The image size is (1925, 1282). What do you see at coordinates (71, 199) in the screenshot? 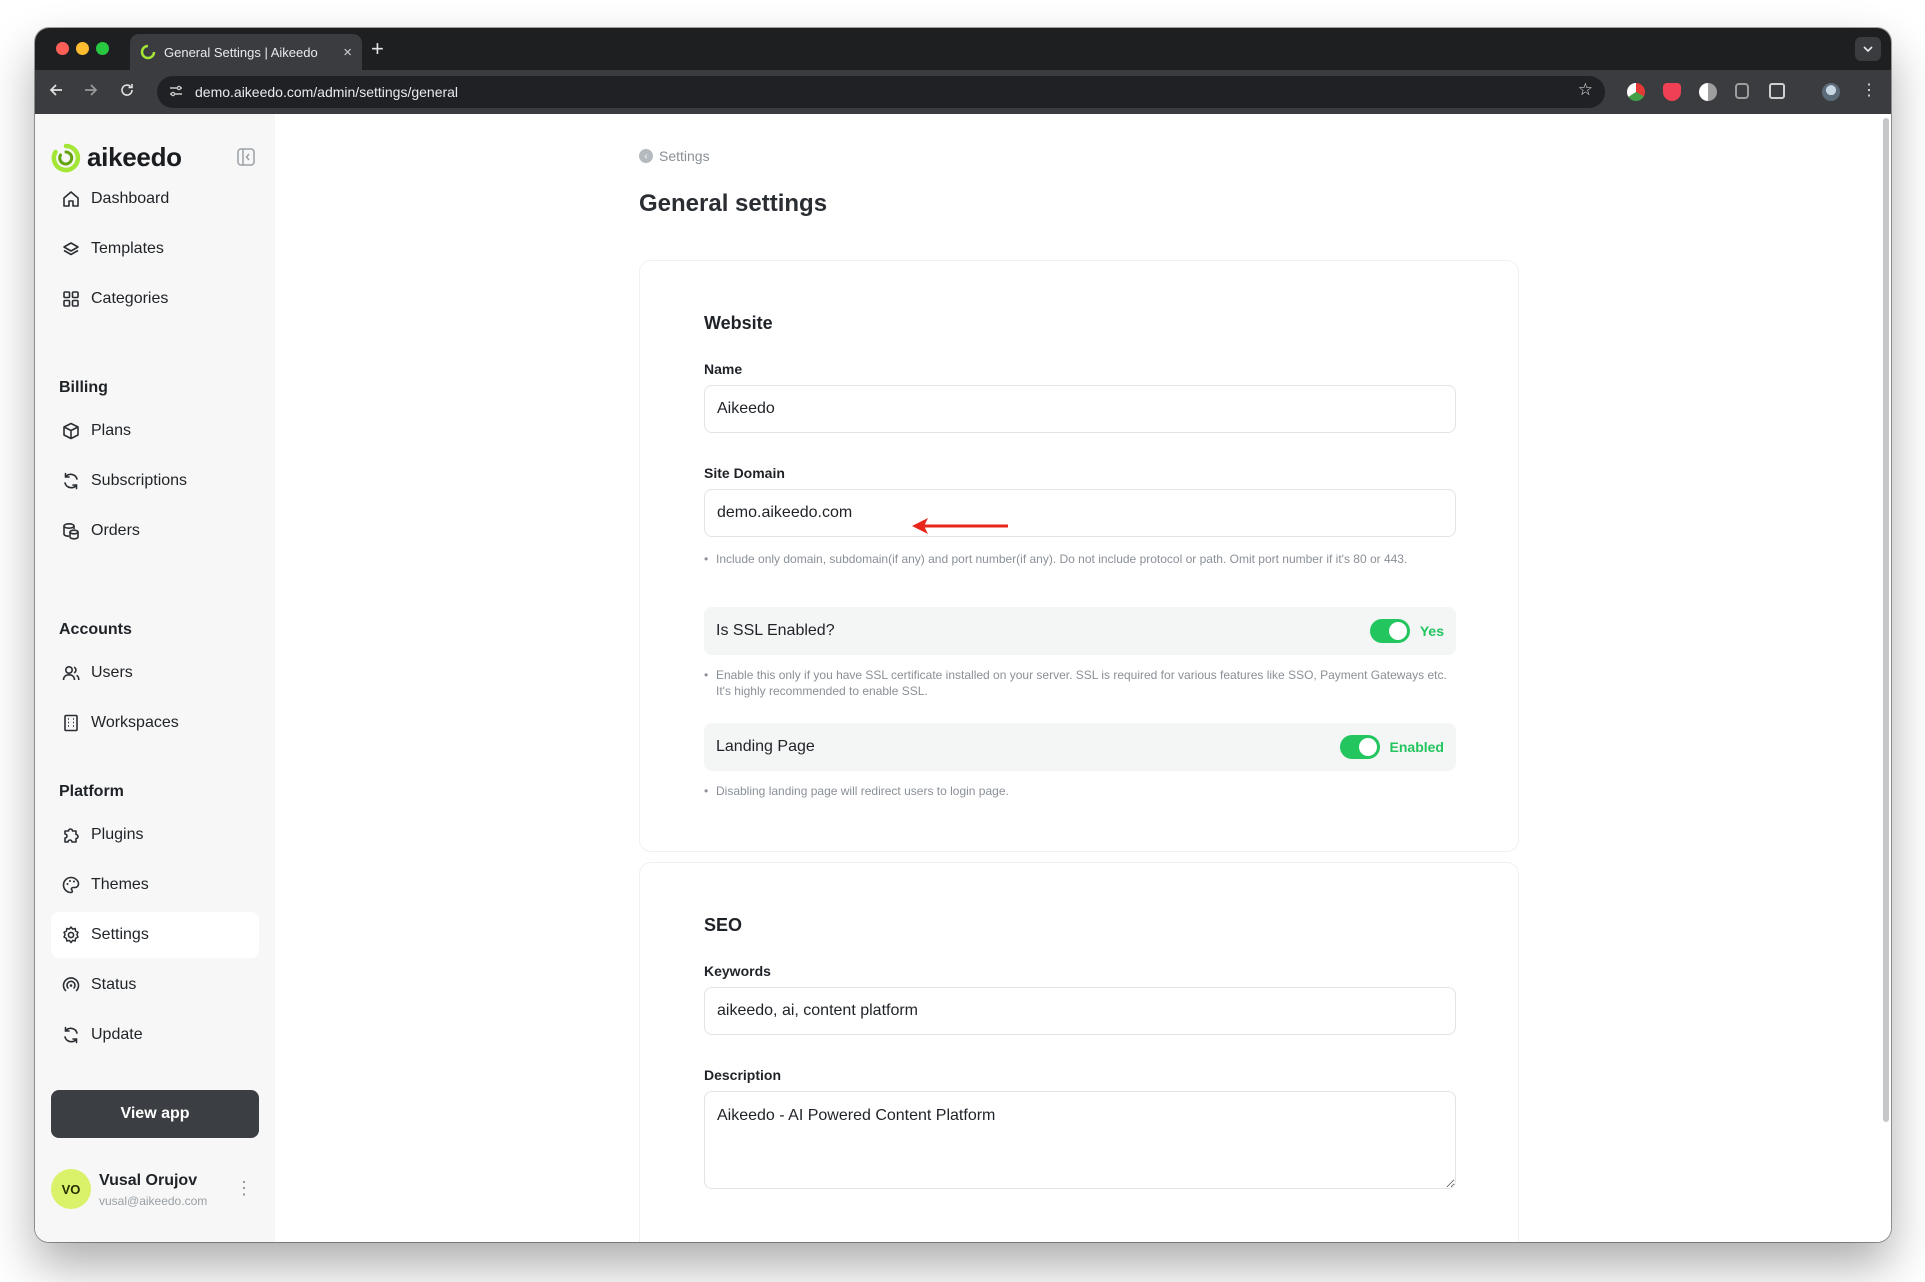
I see `home-icon` at bounding box center [71, 199].